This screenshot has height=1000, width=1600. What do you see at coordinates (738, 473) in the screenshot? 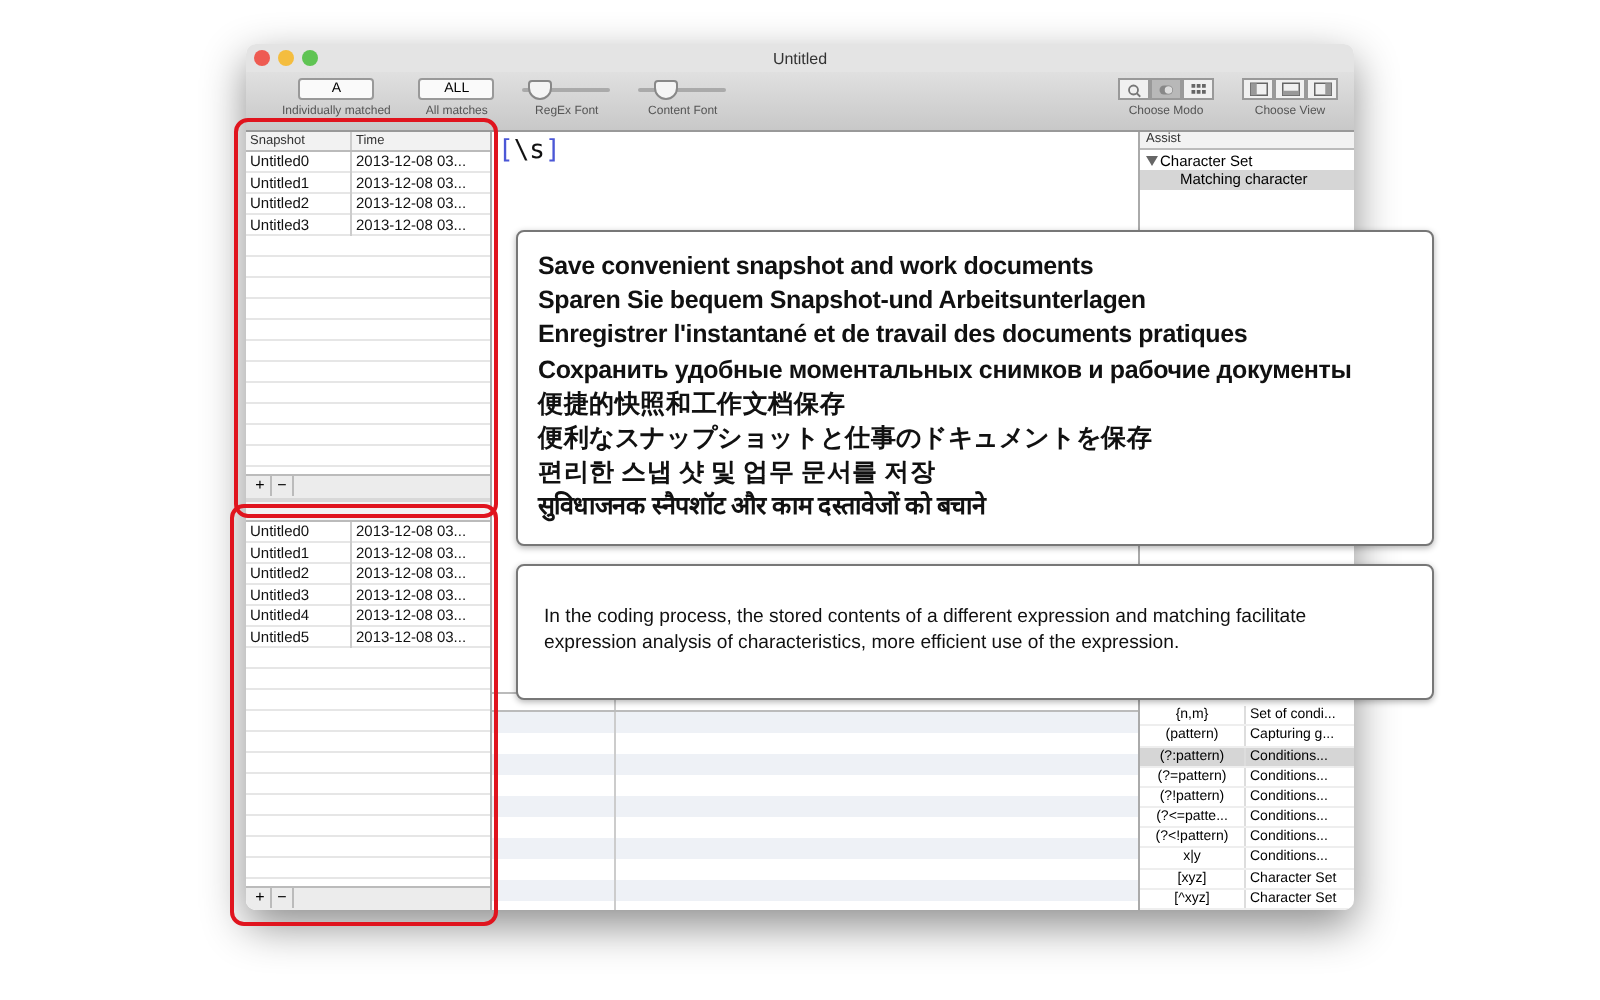
I see `callout-text: 편리한 스냅 샷 및 업무 문서를 저장` at bounding box center [738, 473].